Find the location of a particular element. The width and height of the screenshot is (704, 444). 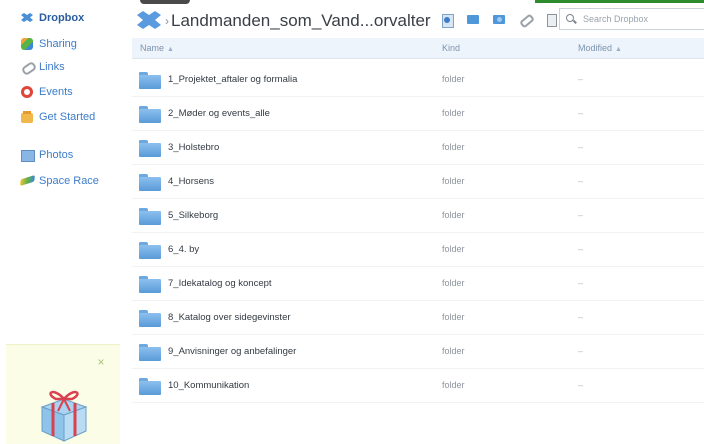

table-row: 6_4. by folder – is located at coordinates (418, 250).